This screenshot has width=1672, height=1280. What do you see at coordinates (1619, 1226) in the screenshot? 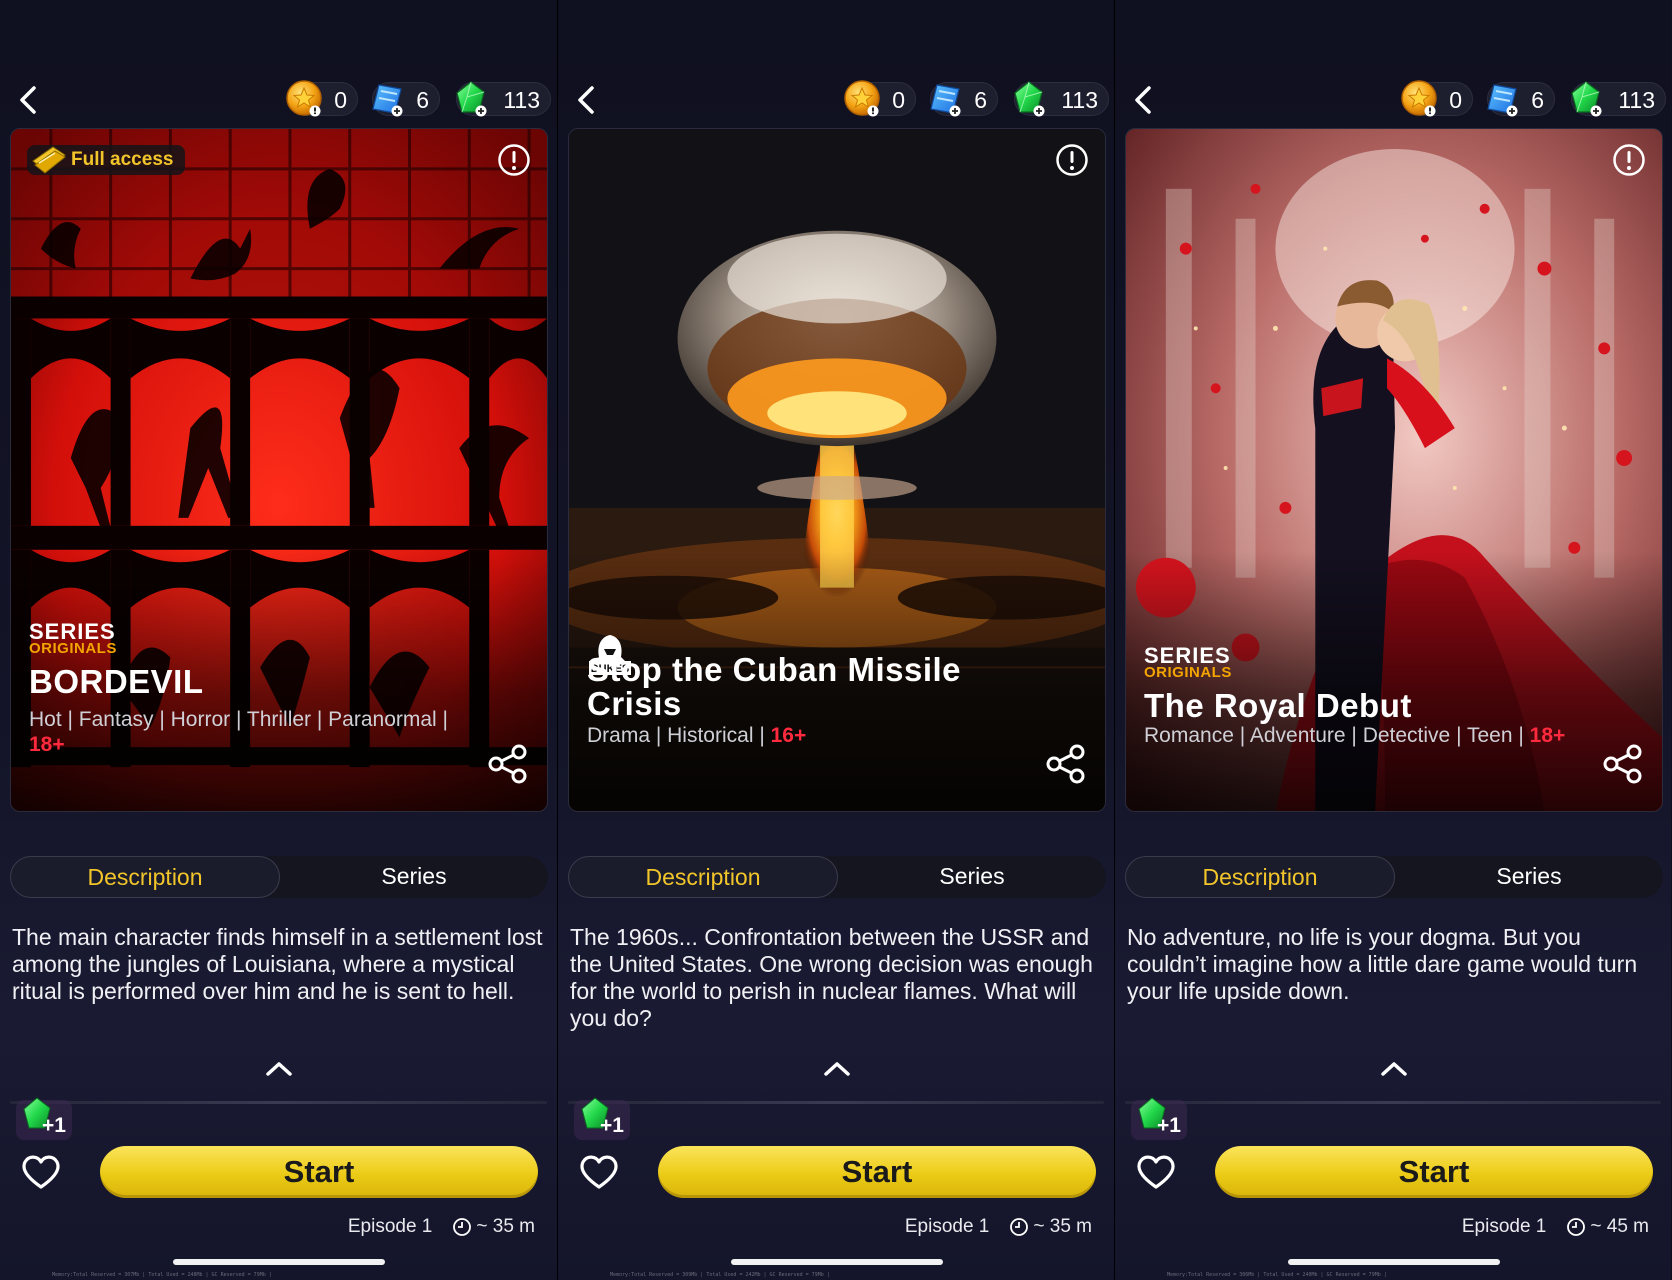
I see `duration-label: ~ 45 m` at bounding box center [1619, 1226].